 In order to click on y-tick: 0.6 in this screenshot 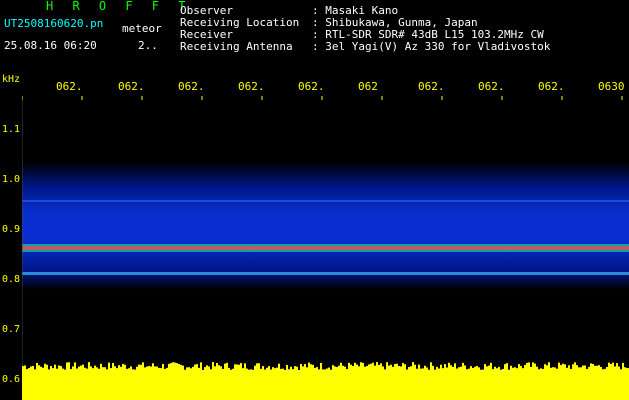, I will do `click(11, 379)`.